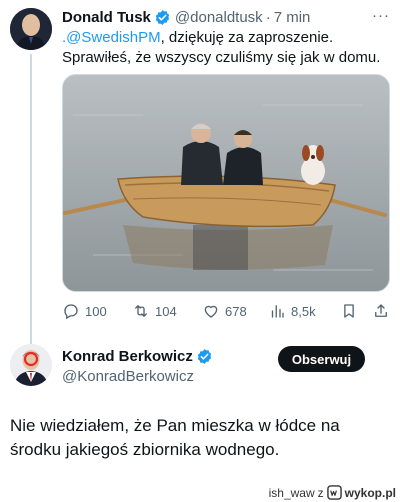 Image resolution: width=400 pixels, height=502 pixels. I want to click on retweet-count: 104, so click(166, 311).